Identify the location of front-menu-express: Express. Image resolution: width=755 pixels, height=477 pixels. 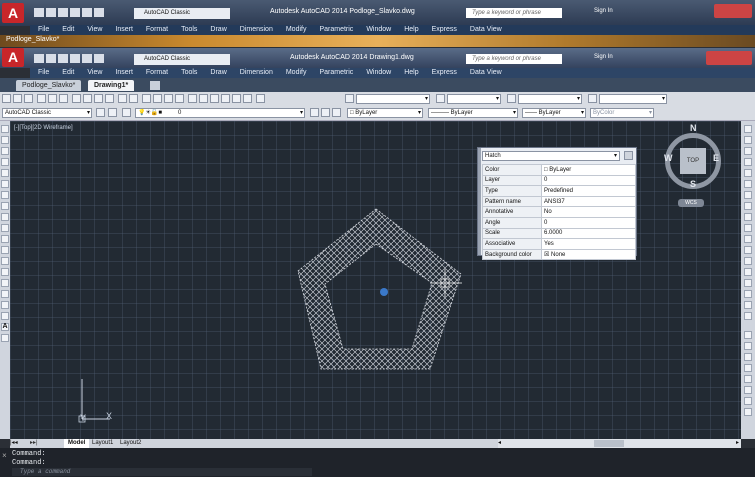
(444, 72).